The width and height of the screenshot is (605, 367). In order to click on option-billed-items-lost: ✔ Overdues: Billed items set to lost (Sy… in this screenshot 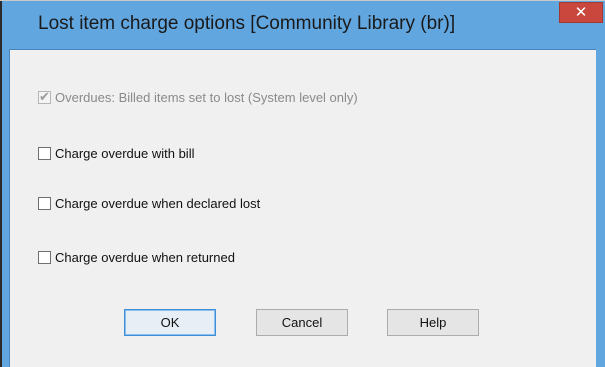, I will do `click(198, 97)`.